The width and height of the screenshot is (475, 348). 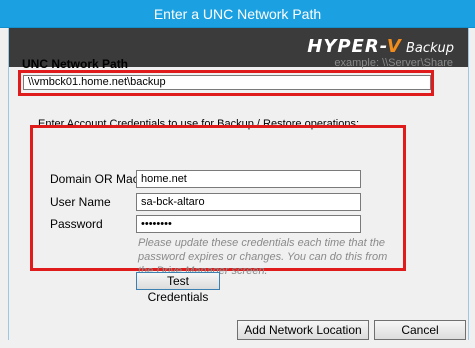 I want to click on title-bar: Enter a UNC Network Path, so click(x=237, y=14).